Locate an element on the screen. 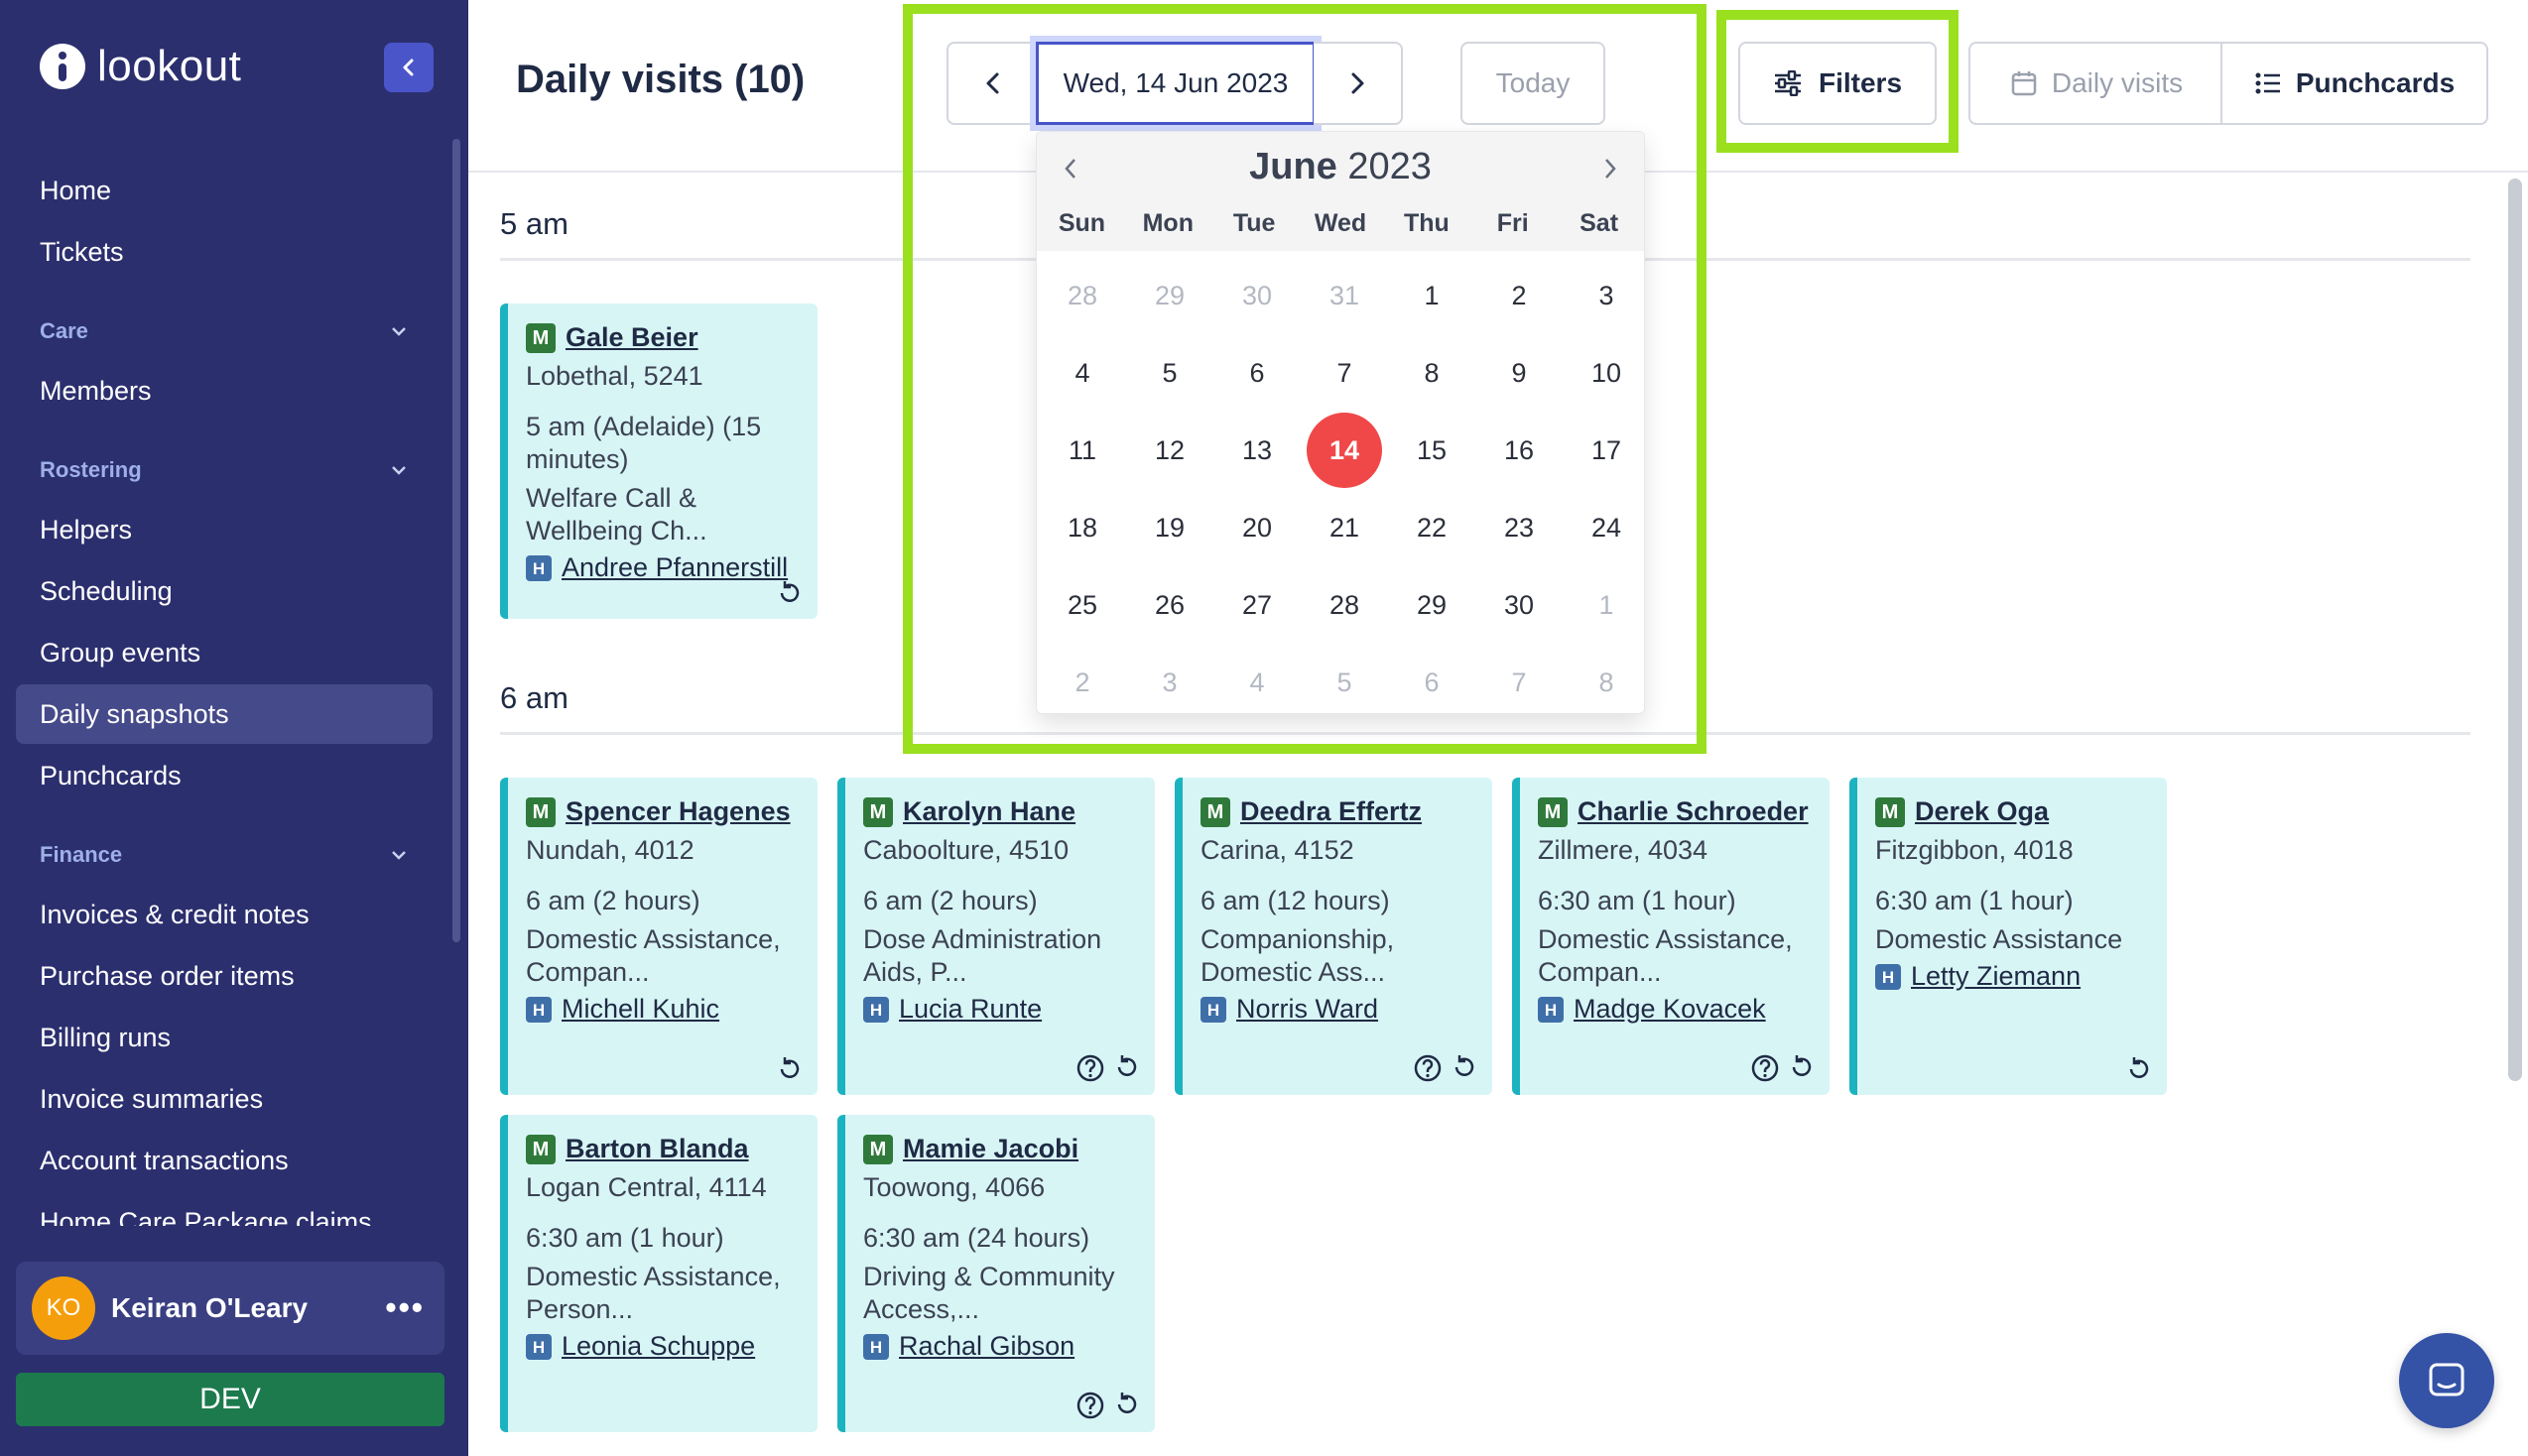  calendar-day: 17 is located at coordinates (1606, 450).